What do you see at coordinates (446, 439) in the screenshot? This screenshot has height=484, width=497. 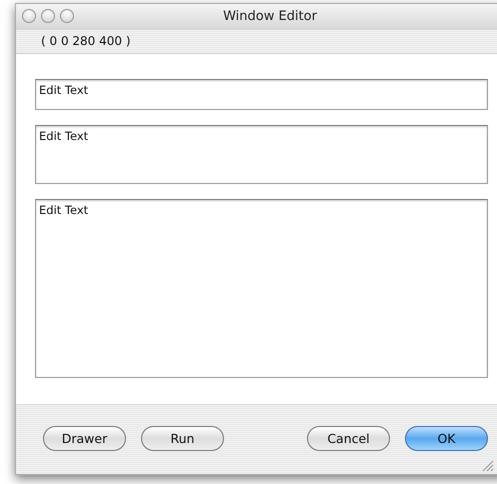 I see `ok-button: OK` at bounding box center [446, 439].